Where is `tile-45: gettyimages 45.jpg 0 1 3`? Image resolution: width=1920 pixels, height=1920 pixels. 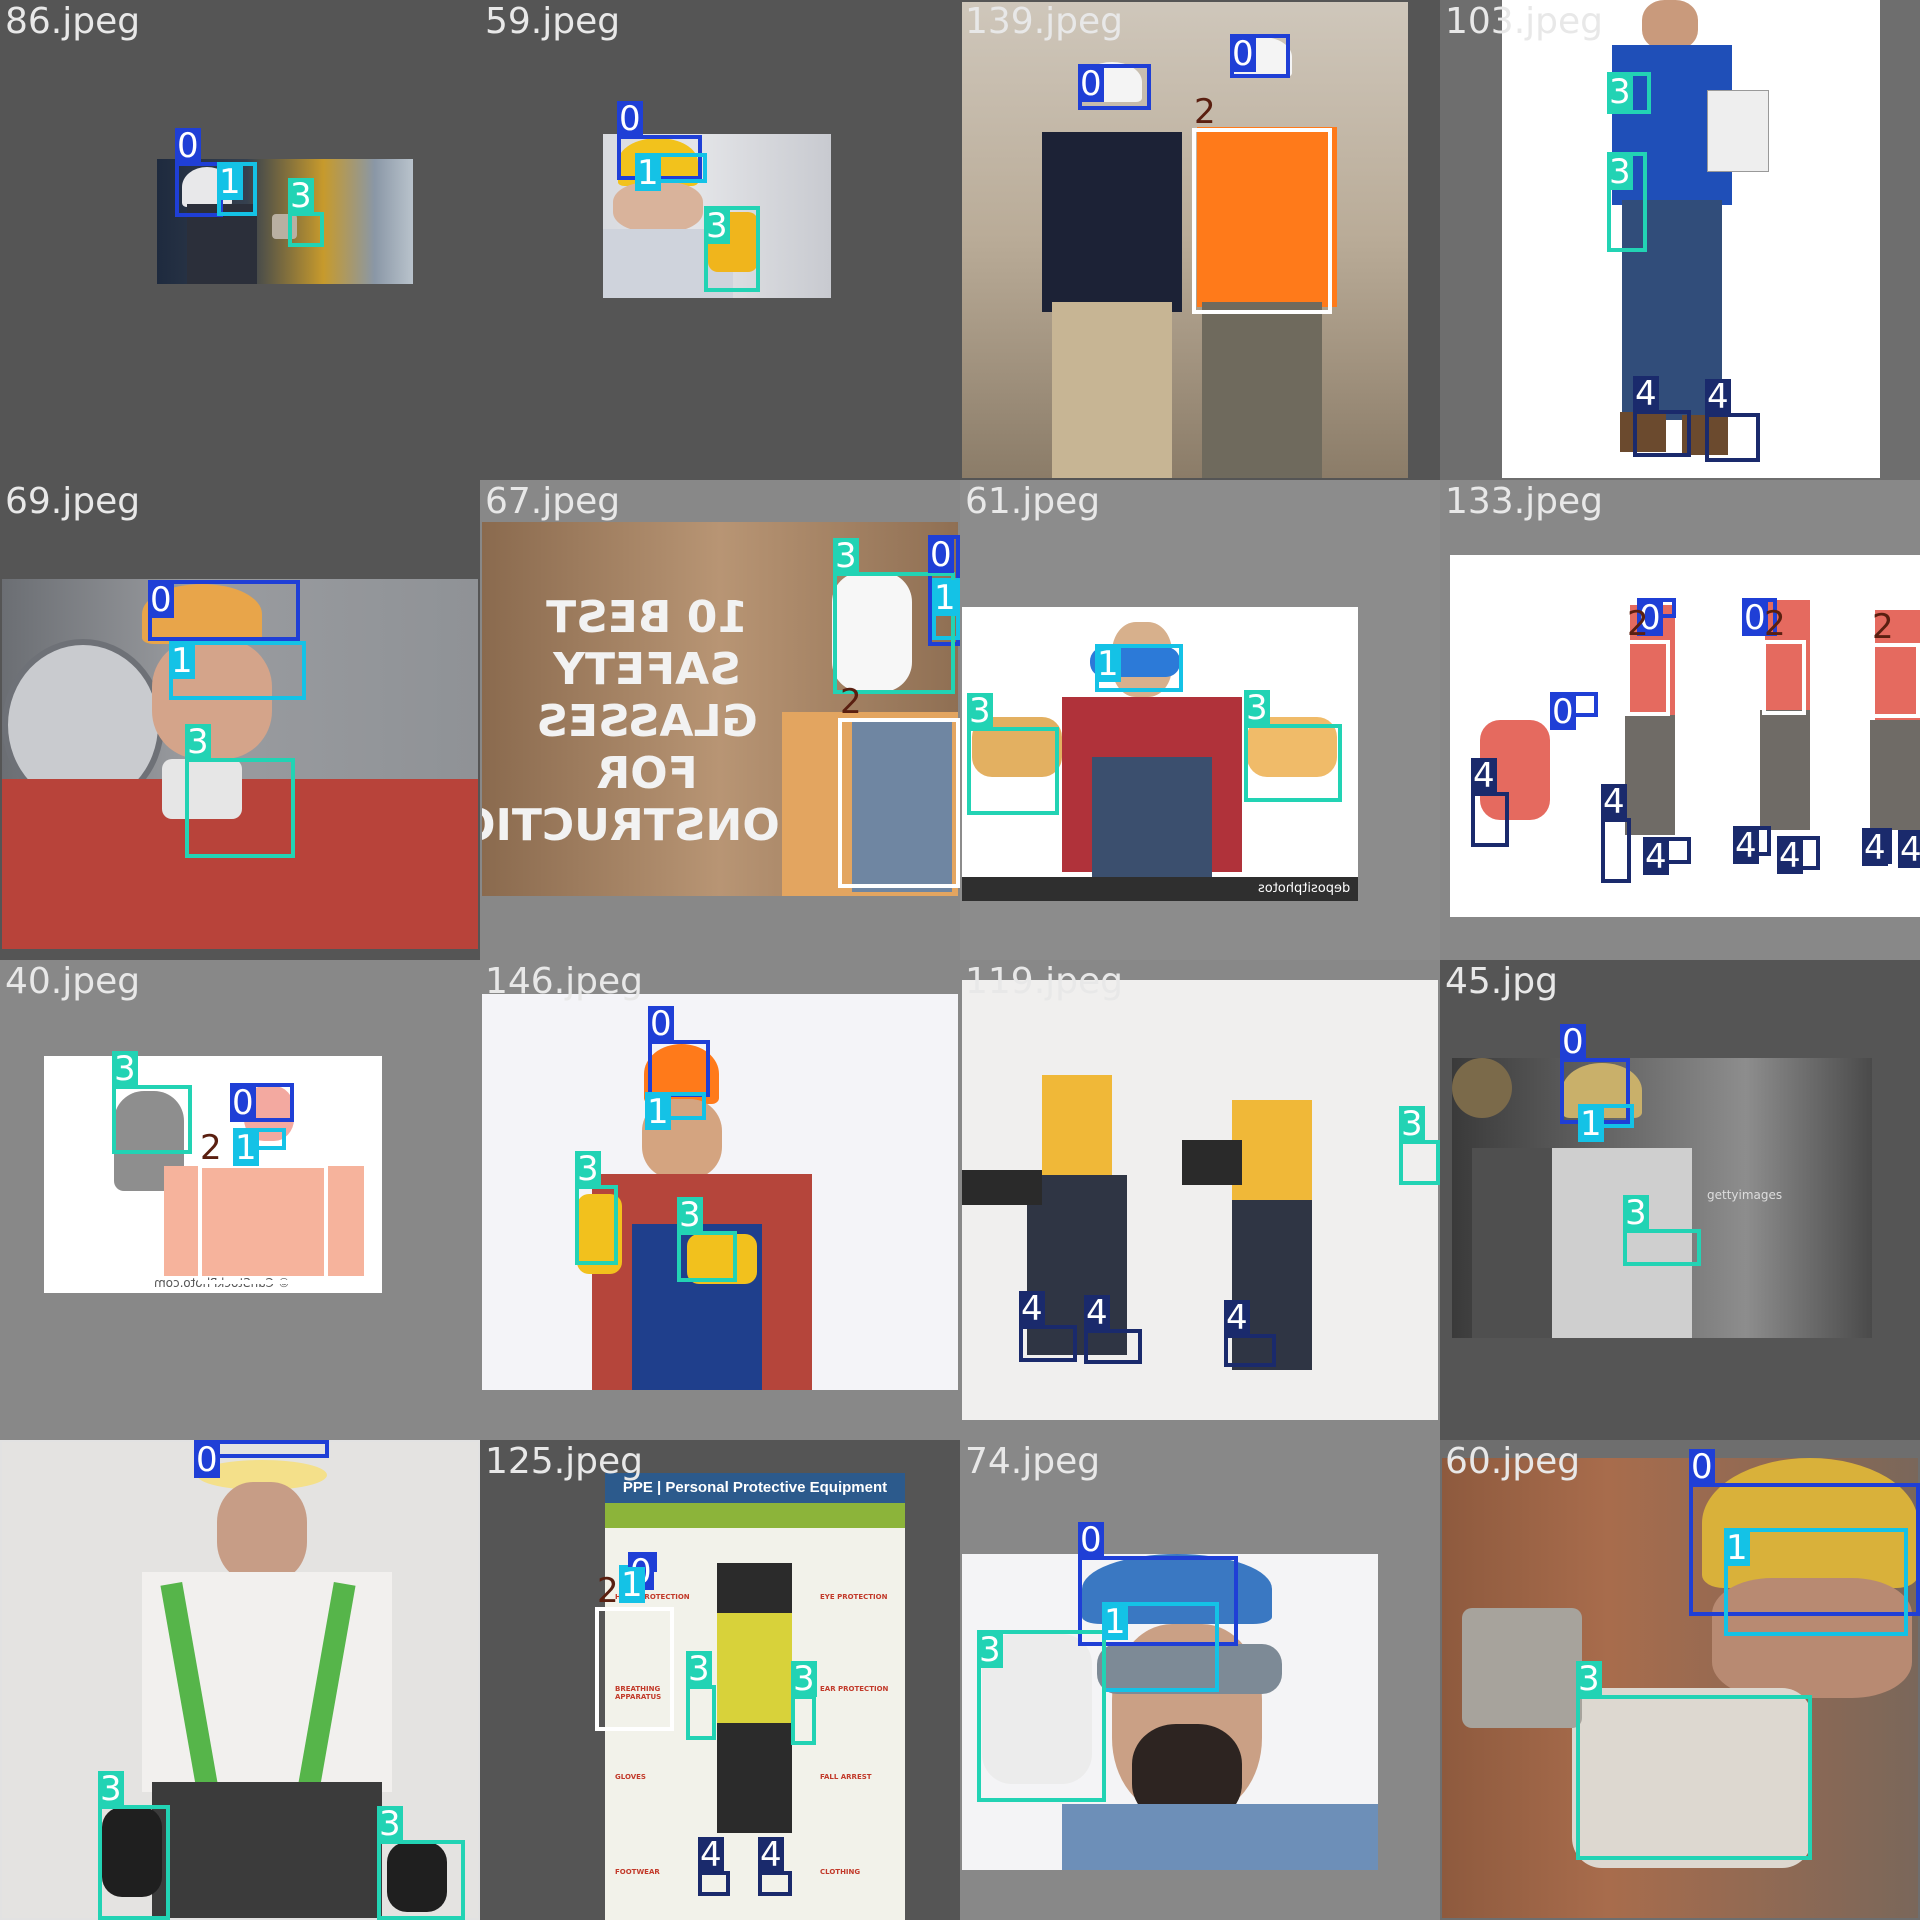 tile-45: gettyimages 45.jpg 0 1 3 is located at coordinates (1680, 1200).